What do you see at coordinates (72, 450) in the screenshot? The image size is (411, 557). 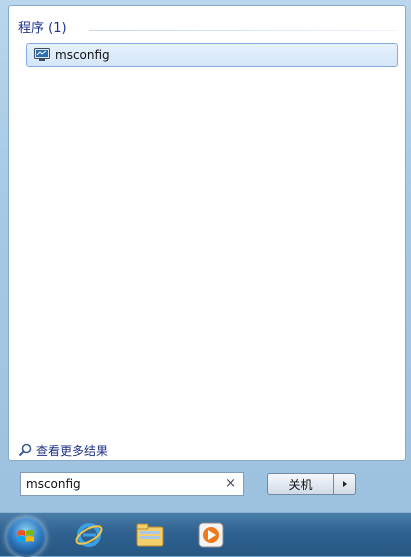 I see `see-more-results-label: 查看更多结果` at bounding box center [72, 450].